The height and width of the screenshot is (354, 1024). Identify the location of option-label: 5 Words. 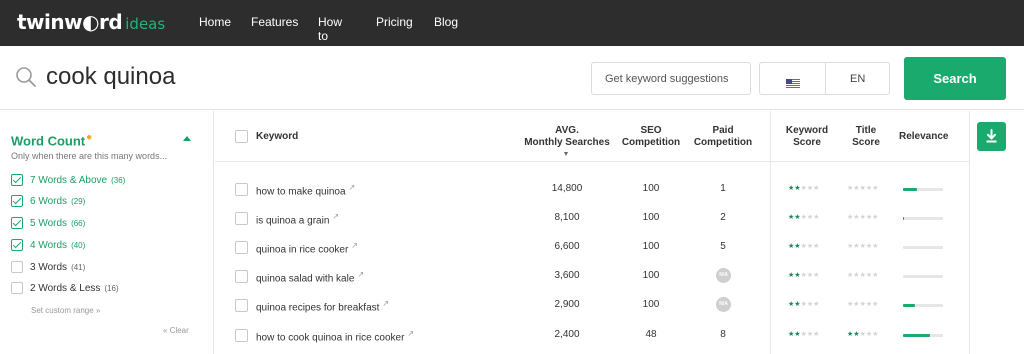
(49, 223).